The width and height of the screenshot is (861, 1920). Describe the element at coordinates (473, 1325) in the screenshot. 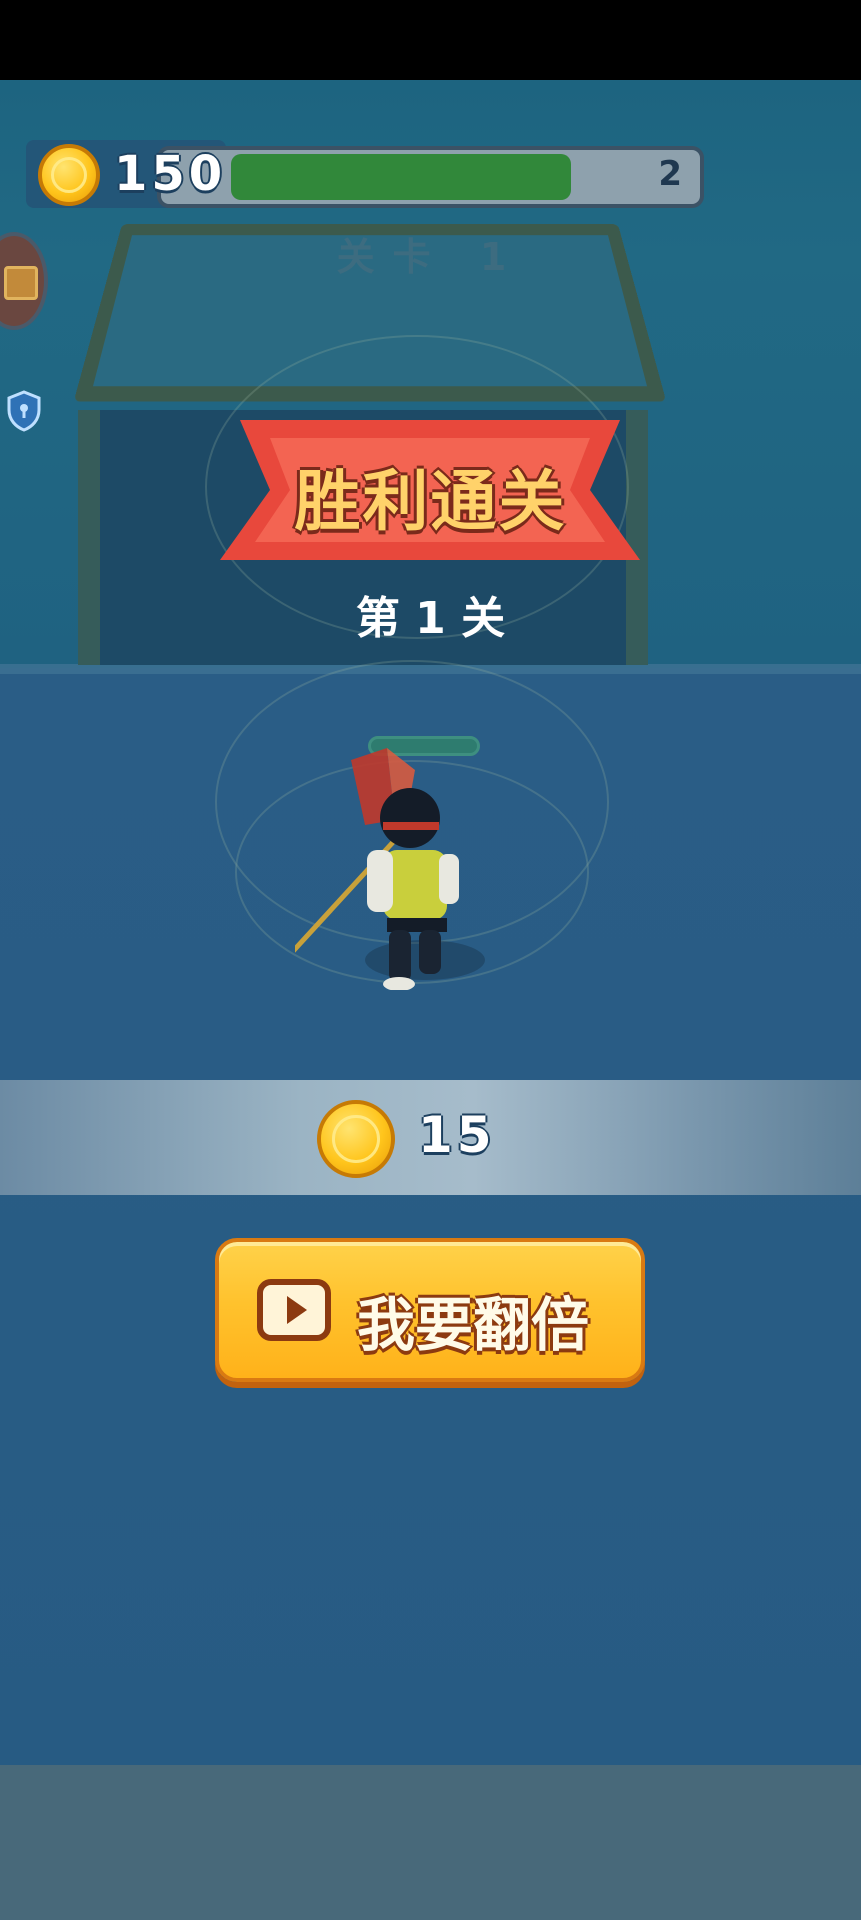

I see `double-reward-label: 我要翻倍` at that location.